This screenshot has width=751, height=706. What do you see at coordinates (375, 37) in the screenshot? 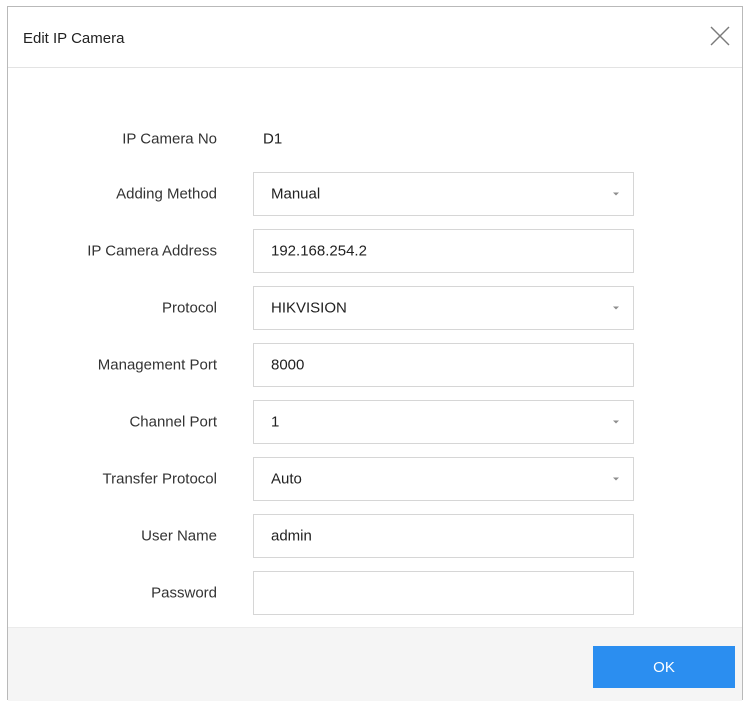
I see `dialog-titlebar: Edit IP Camera` at bounding box center [375, 37].